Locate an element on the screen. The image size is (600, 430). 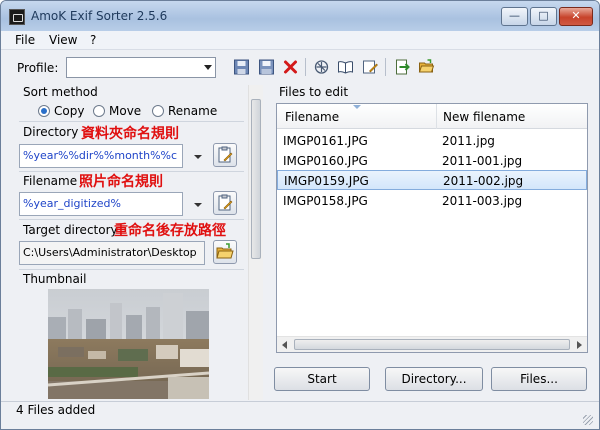
table-row: IMGP0161.JPG 2011.jpg is located at coordinates (432, 141).